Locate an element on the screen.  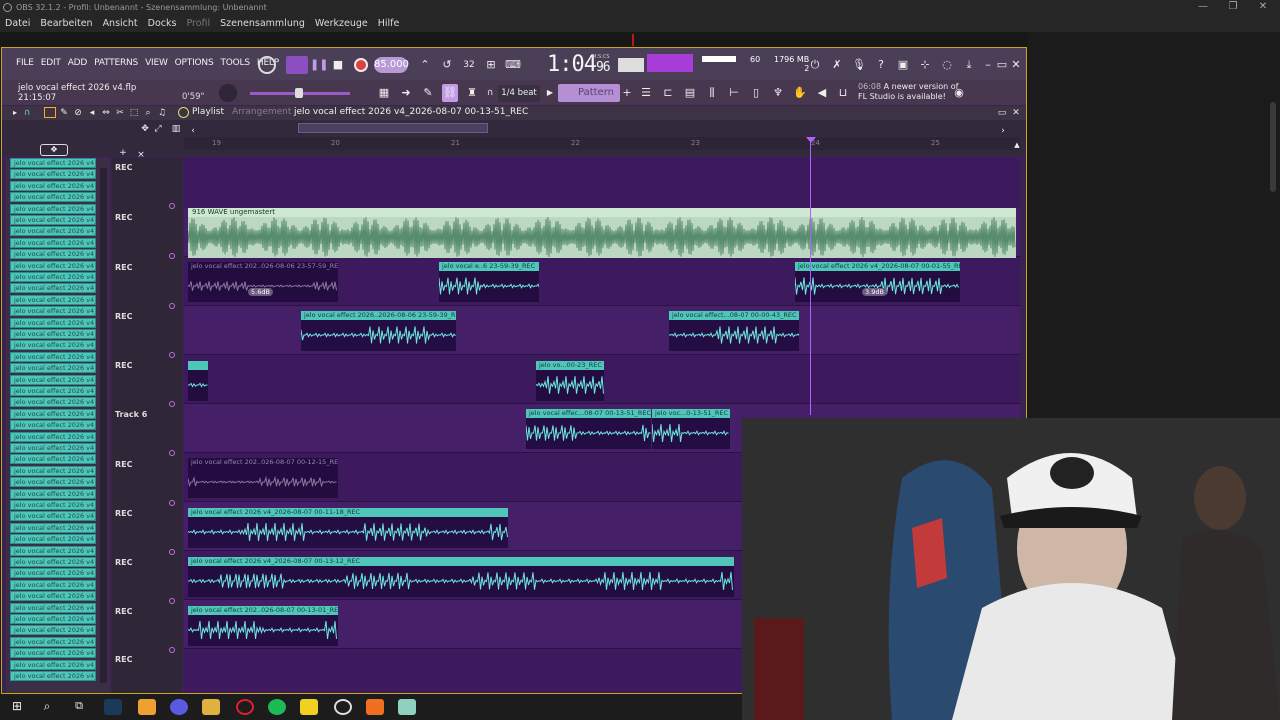
browser-scrollbar is located at coordinates (103, 425).